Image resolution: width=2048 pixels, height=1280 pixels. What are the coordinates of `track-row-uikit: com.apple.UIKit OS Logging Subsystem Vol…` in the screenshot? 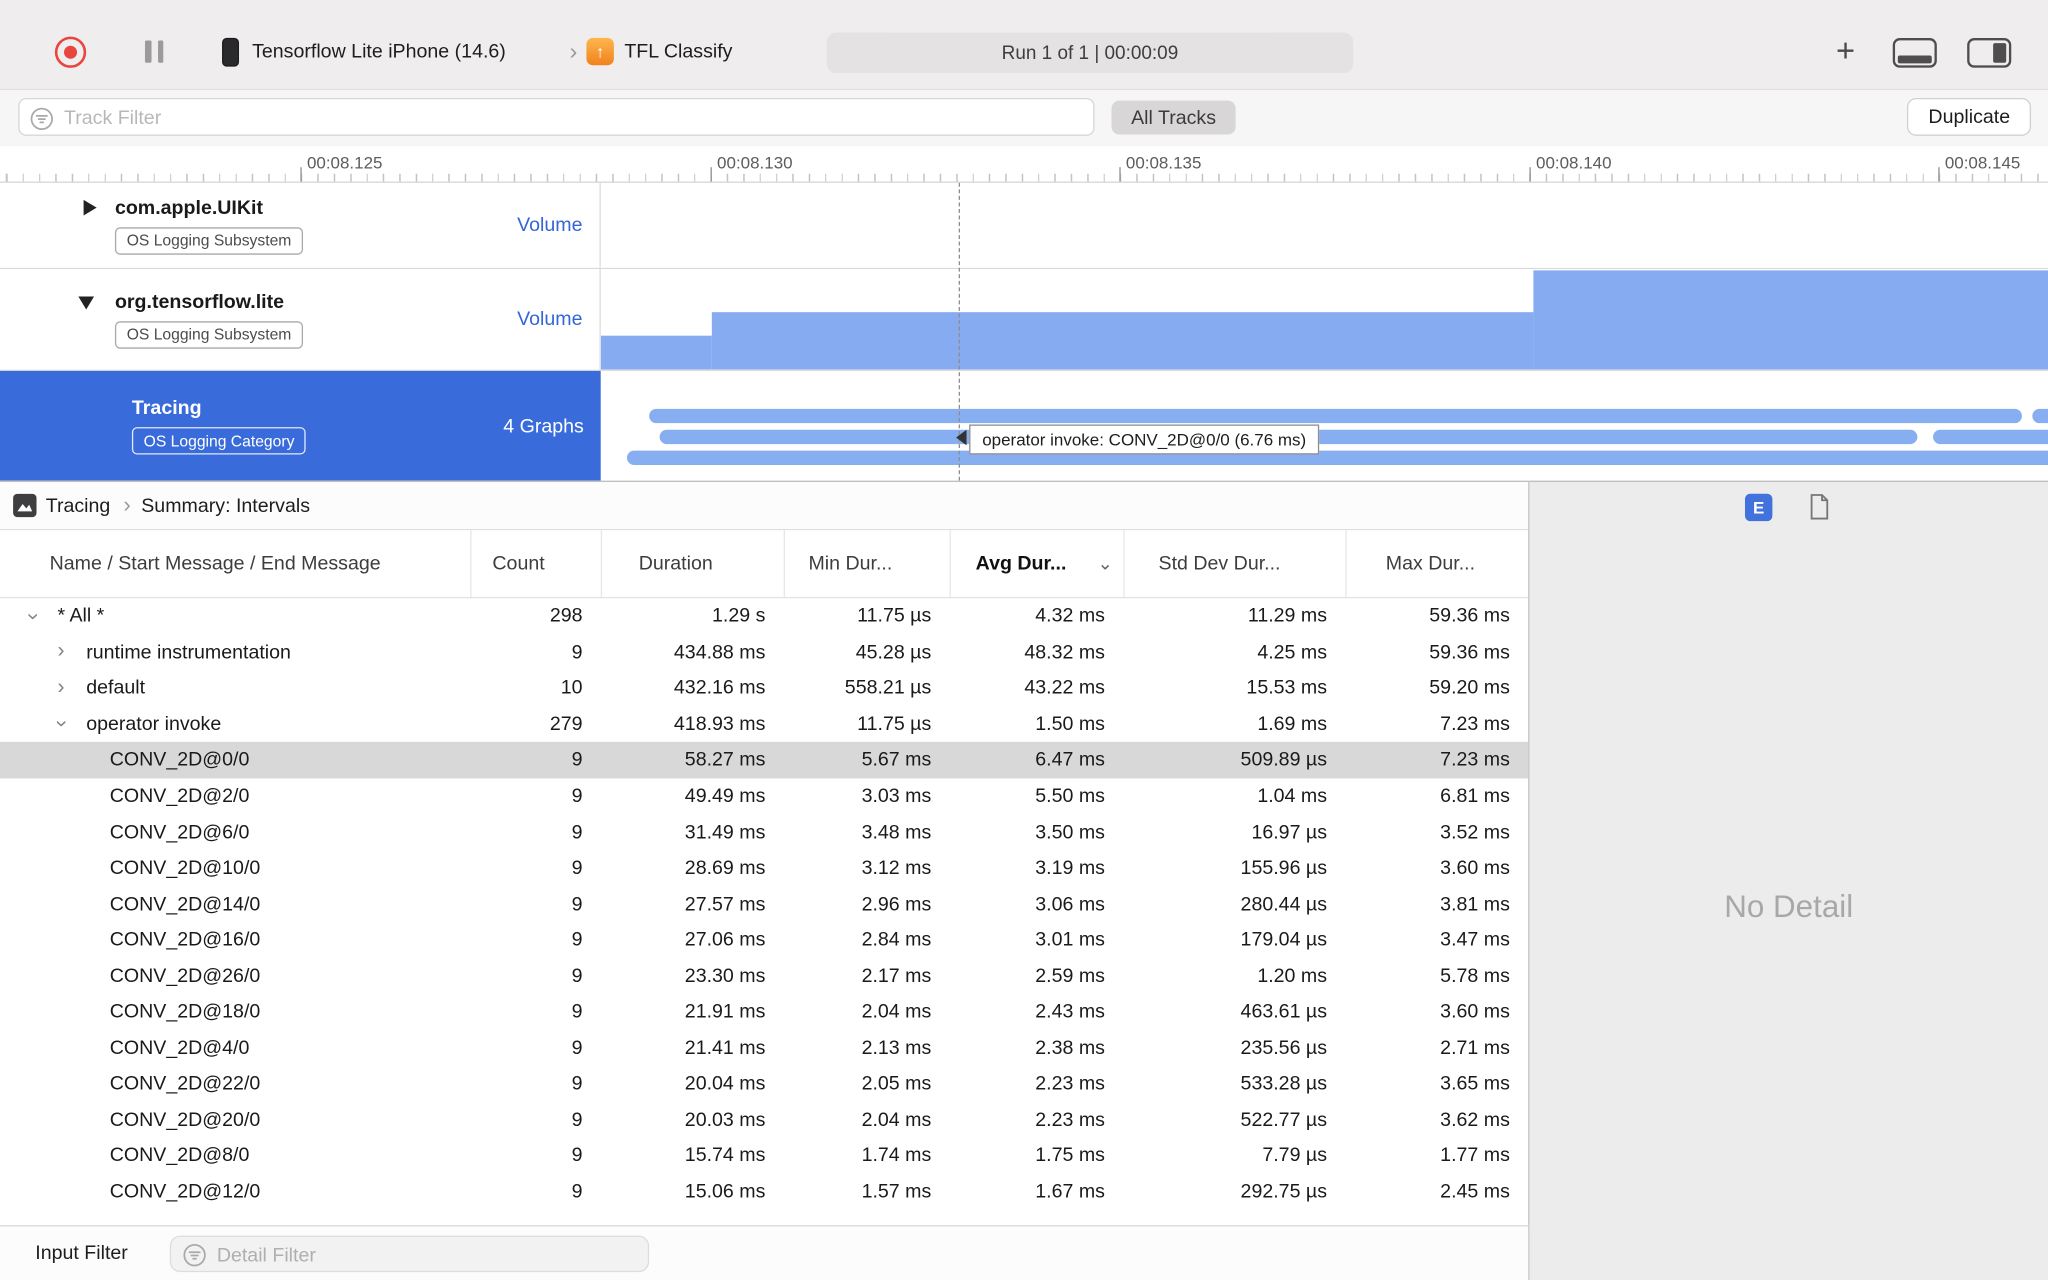 It's located at (1024, 226).